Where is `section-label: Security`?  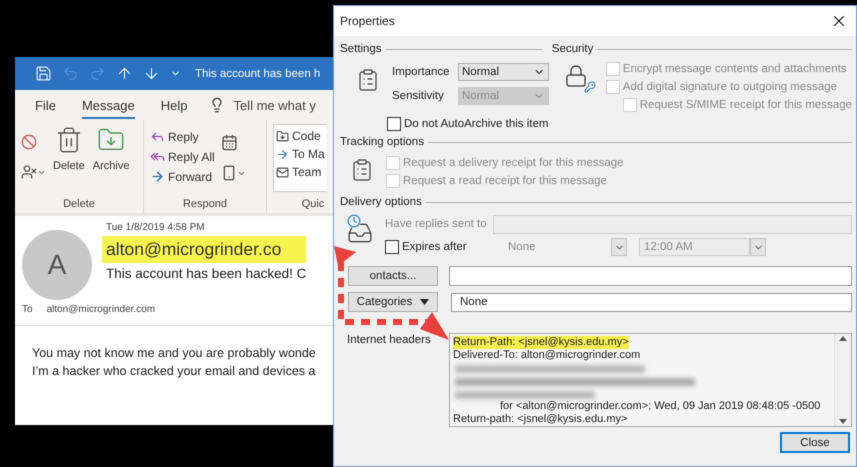 section-label: Security is located at coordinates (573, 49).